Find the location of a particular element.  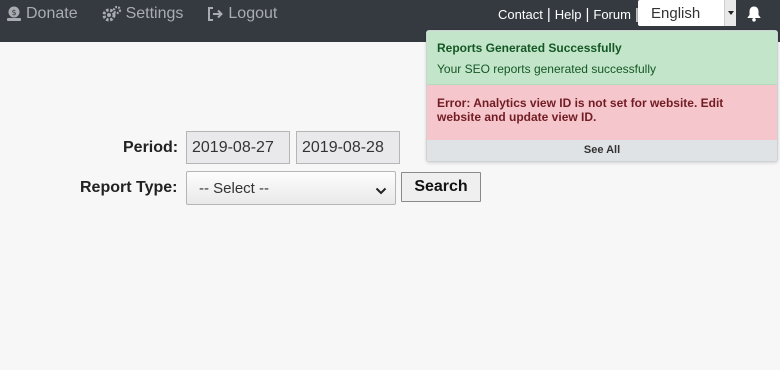

bell-icon is located at coordinates (754, 16).